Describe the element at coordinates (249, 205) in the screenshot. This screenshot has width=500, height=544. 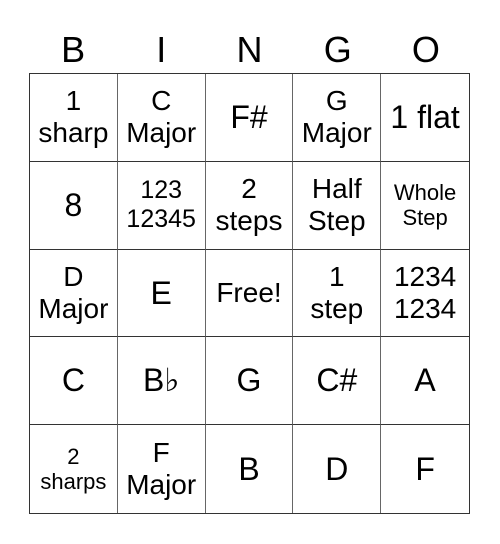
I see `bingo-cell: 2 steps` at that location.